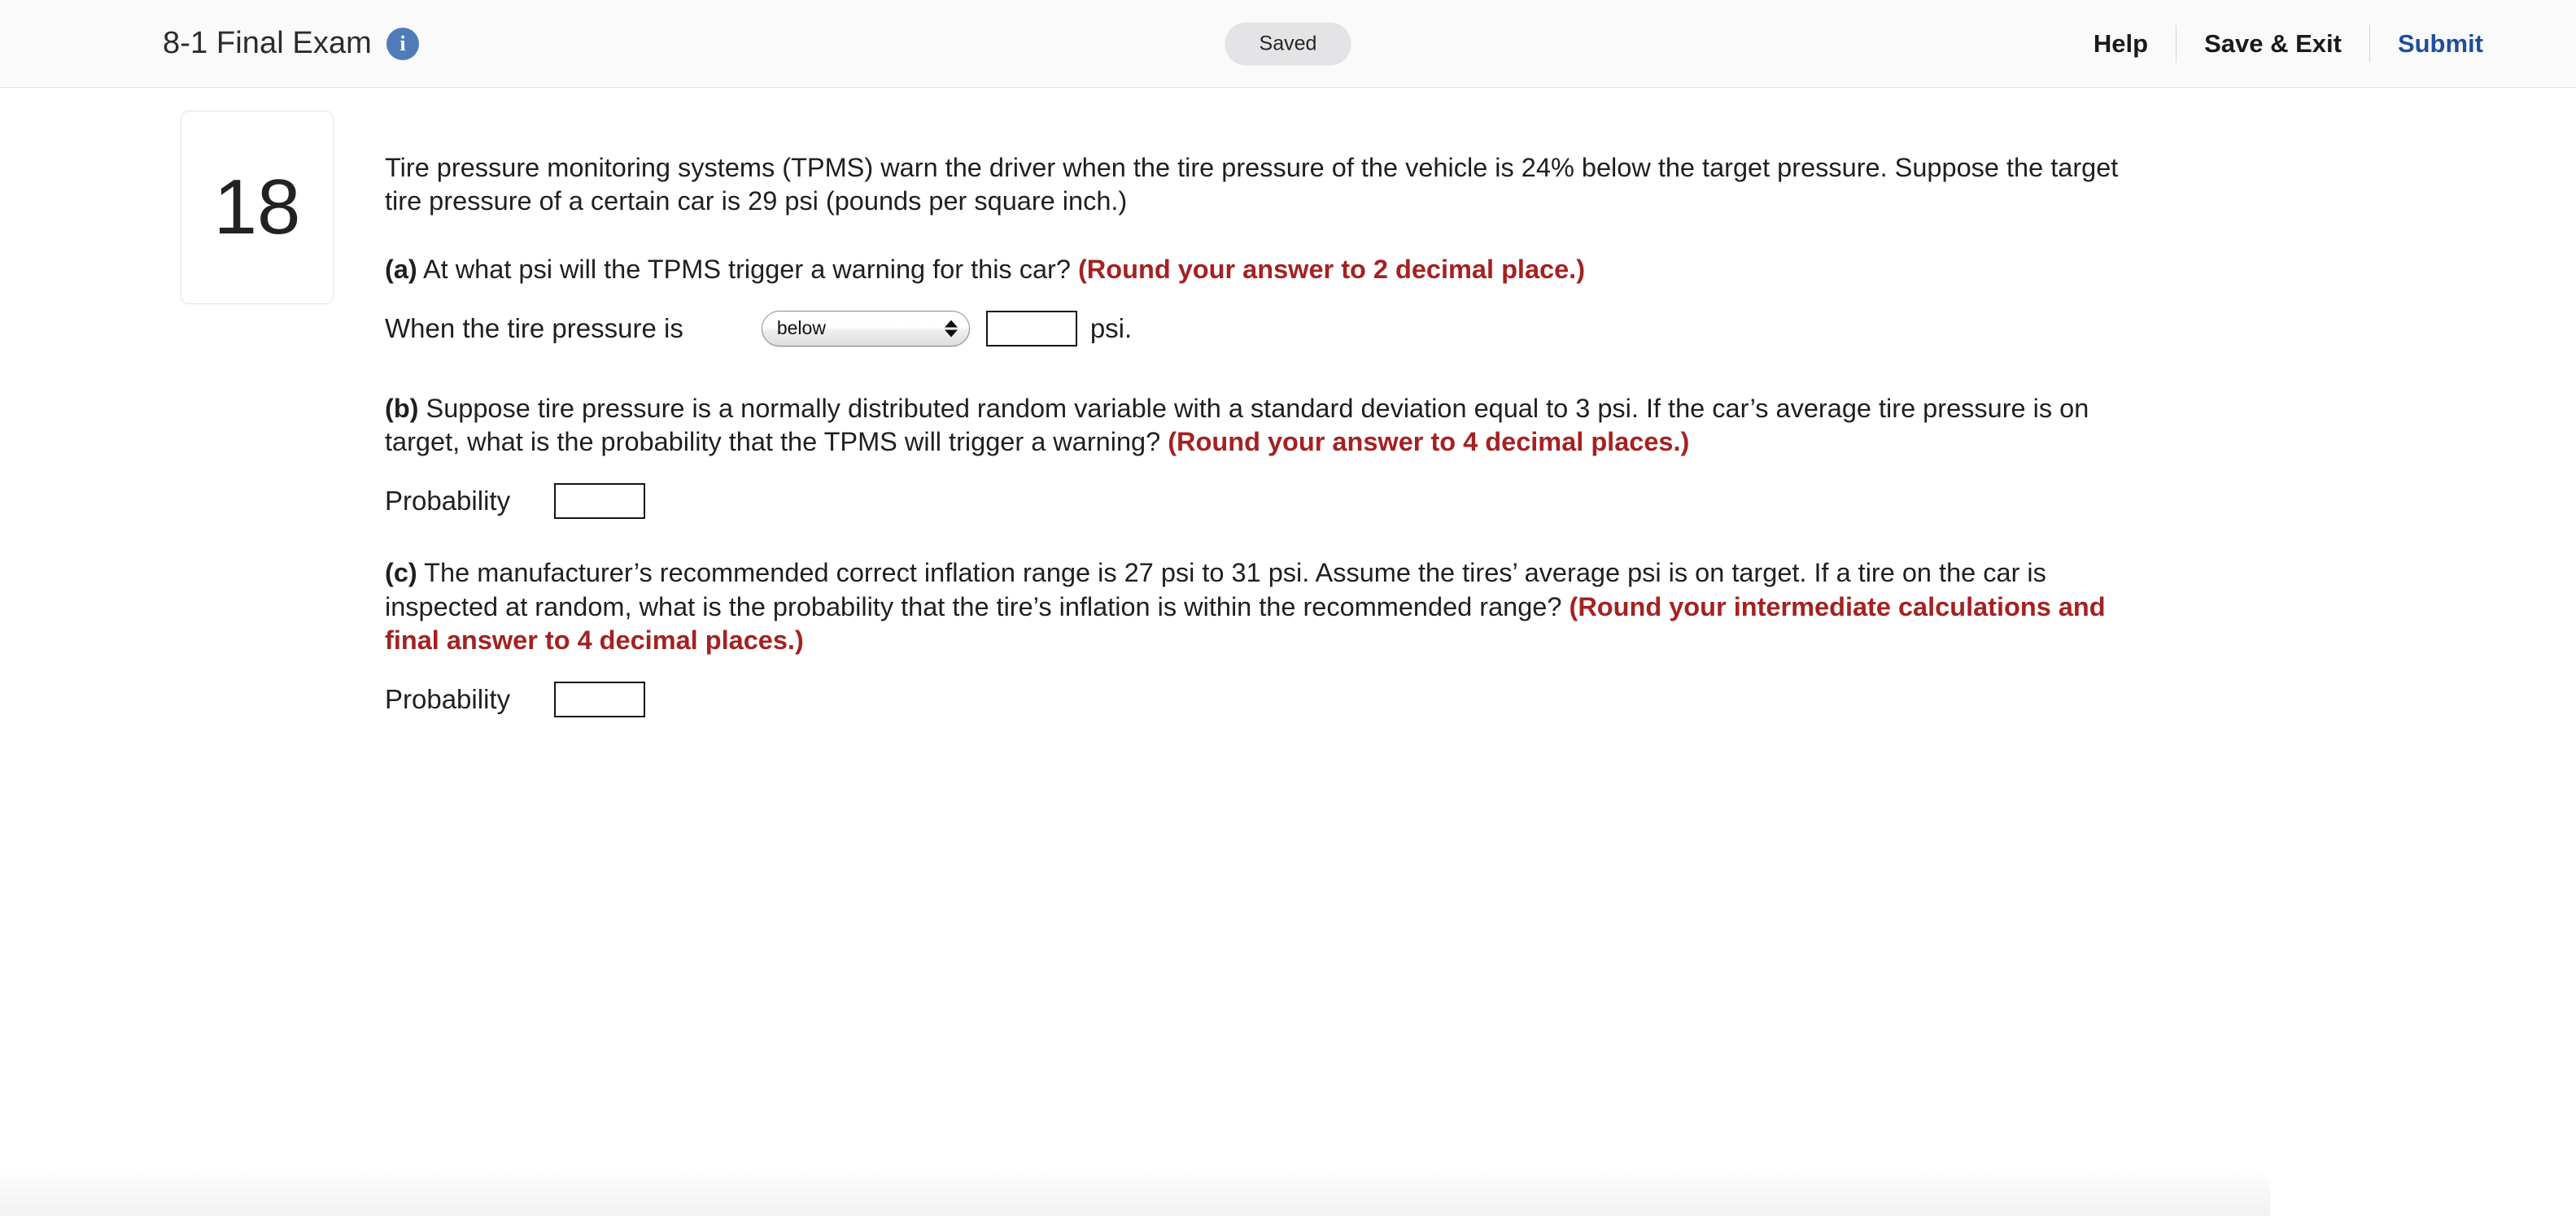 The width and height of the screenshot is (2576, 1216). I want to click on part-a-label: (a), so click(401, 269).